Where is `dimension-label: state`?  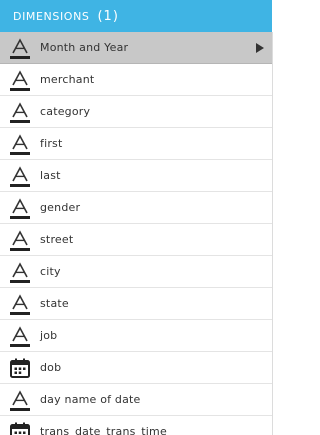
dimension-label: state is located at coordinates (54, 303).